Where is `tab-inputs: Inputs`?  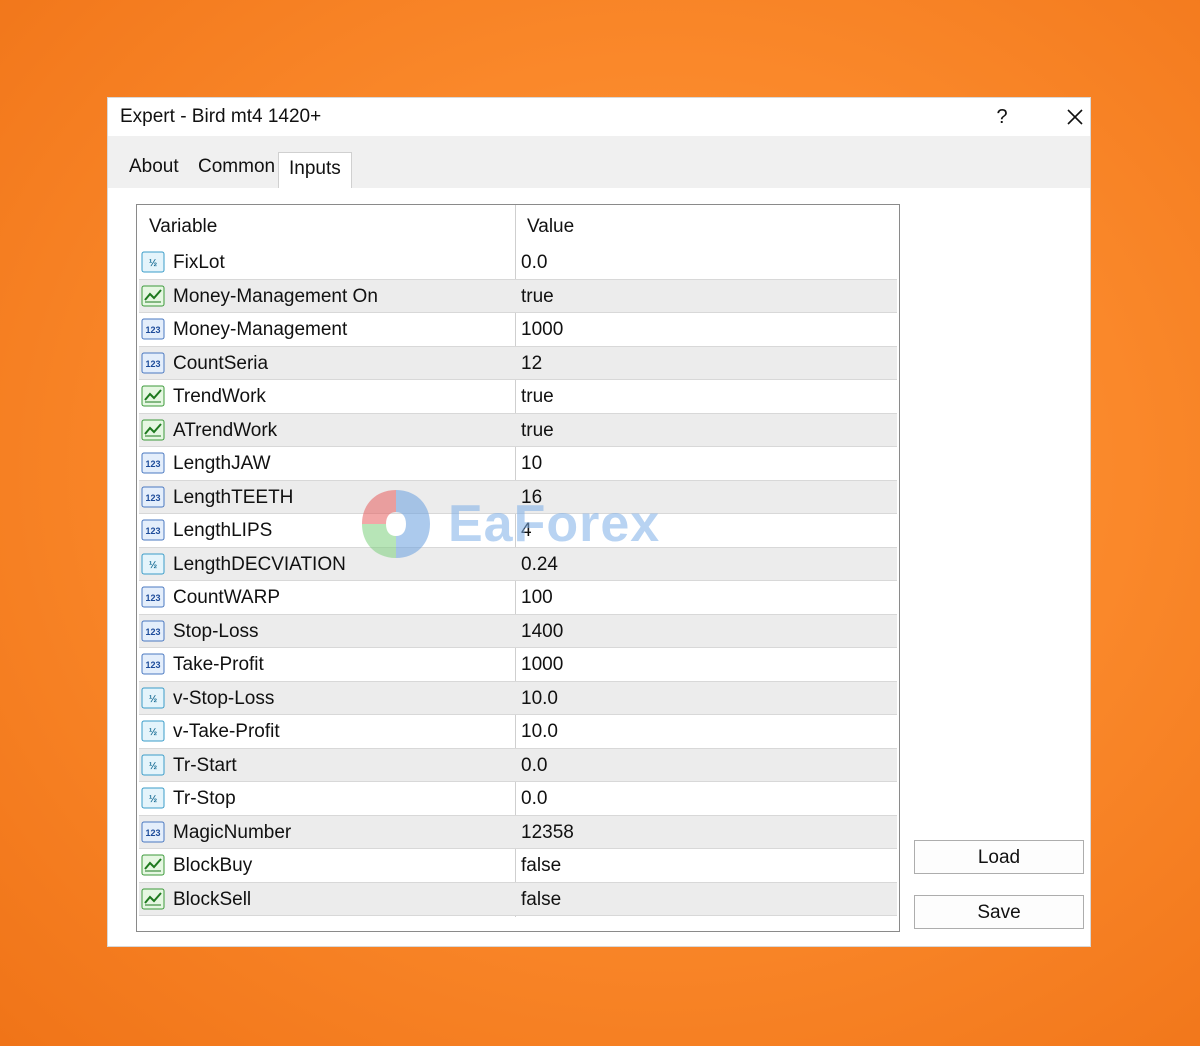 tab-inputs: Inputs is located at coordinates (315, 170).